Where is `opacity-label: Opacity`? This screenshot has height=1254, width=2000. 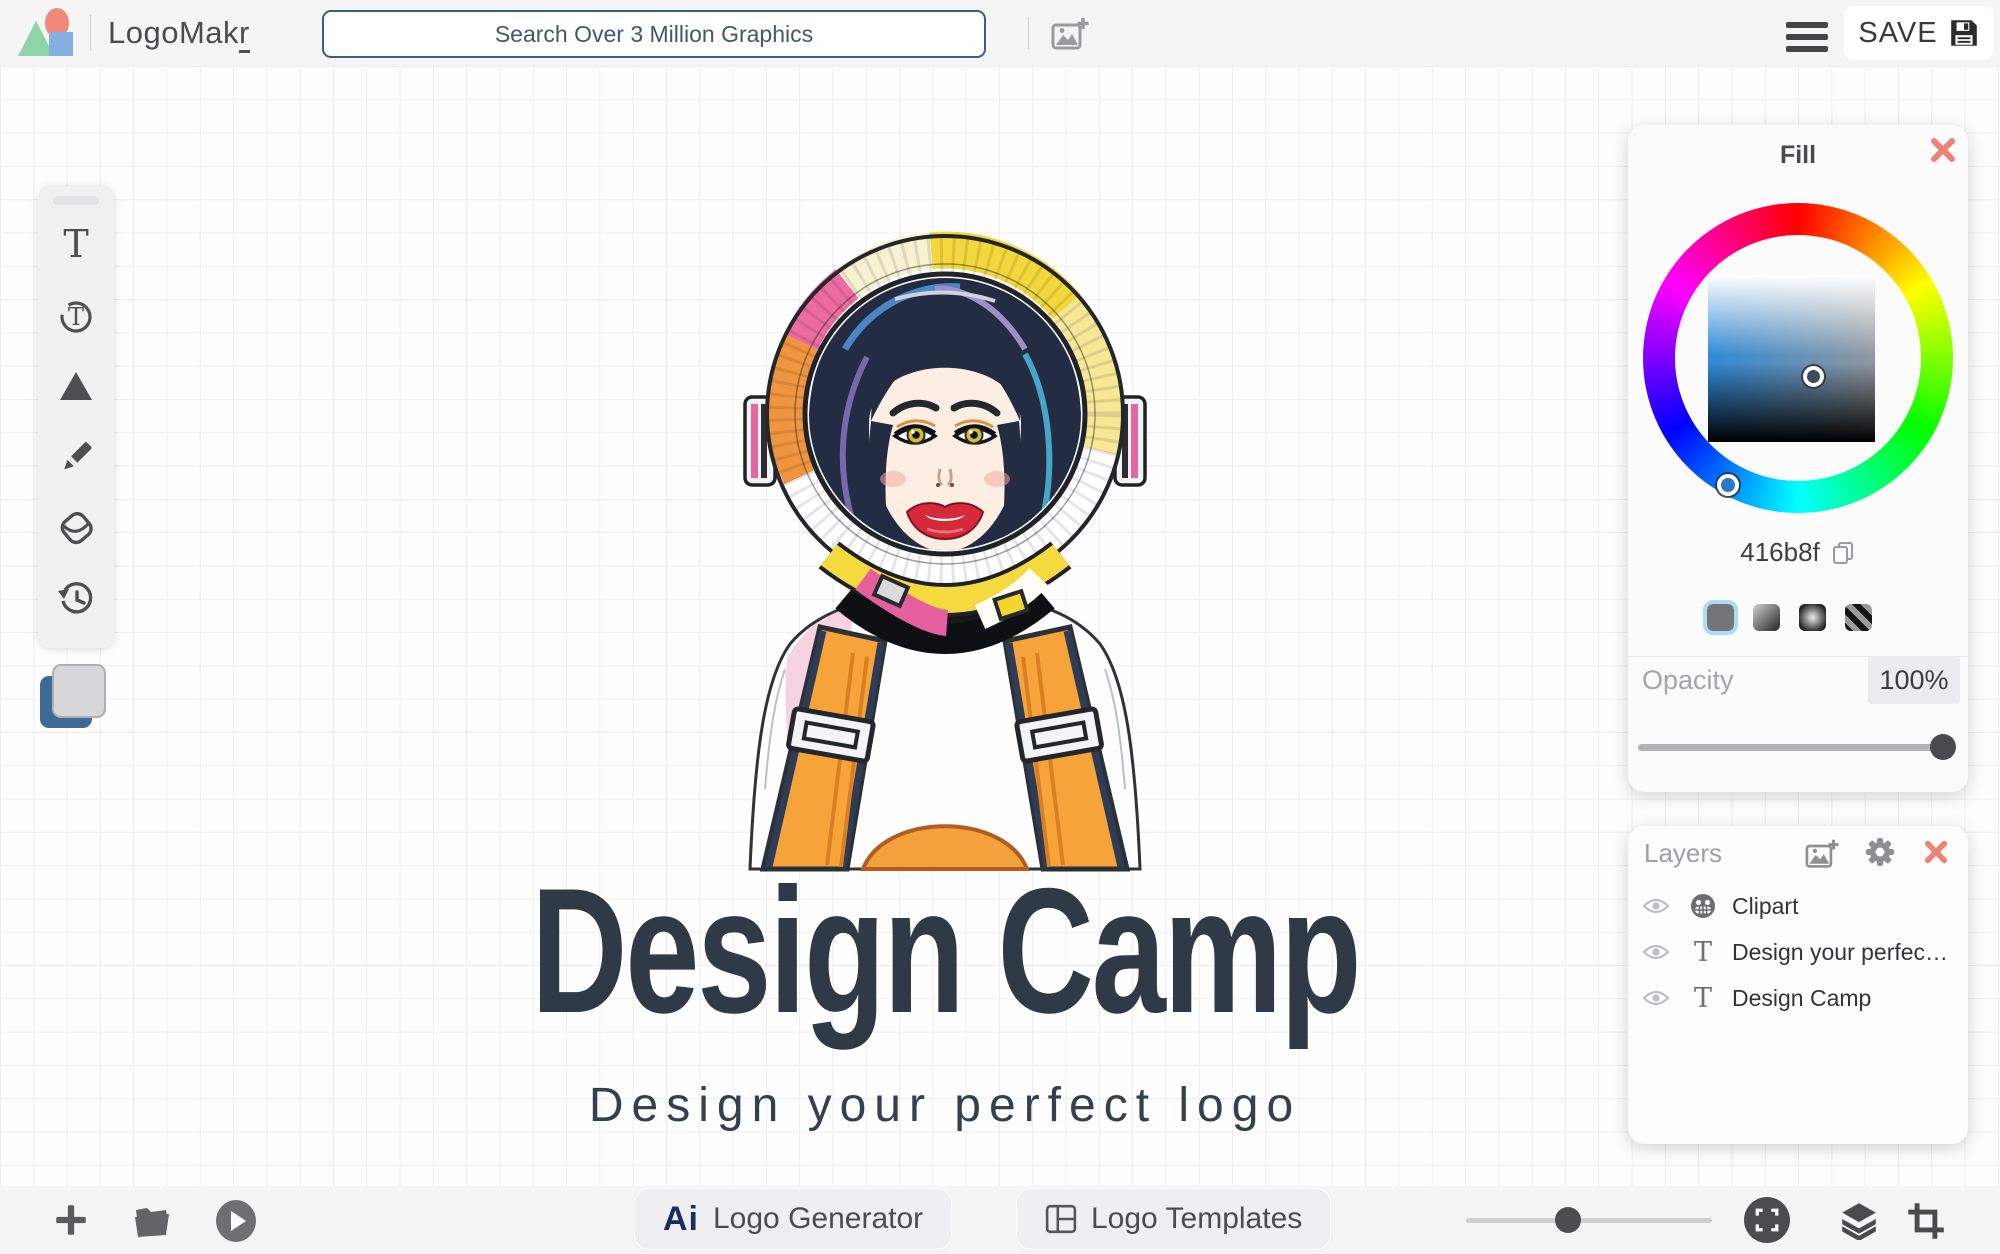
opacity-label: Opacity is located at coordinates (1688, 680).